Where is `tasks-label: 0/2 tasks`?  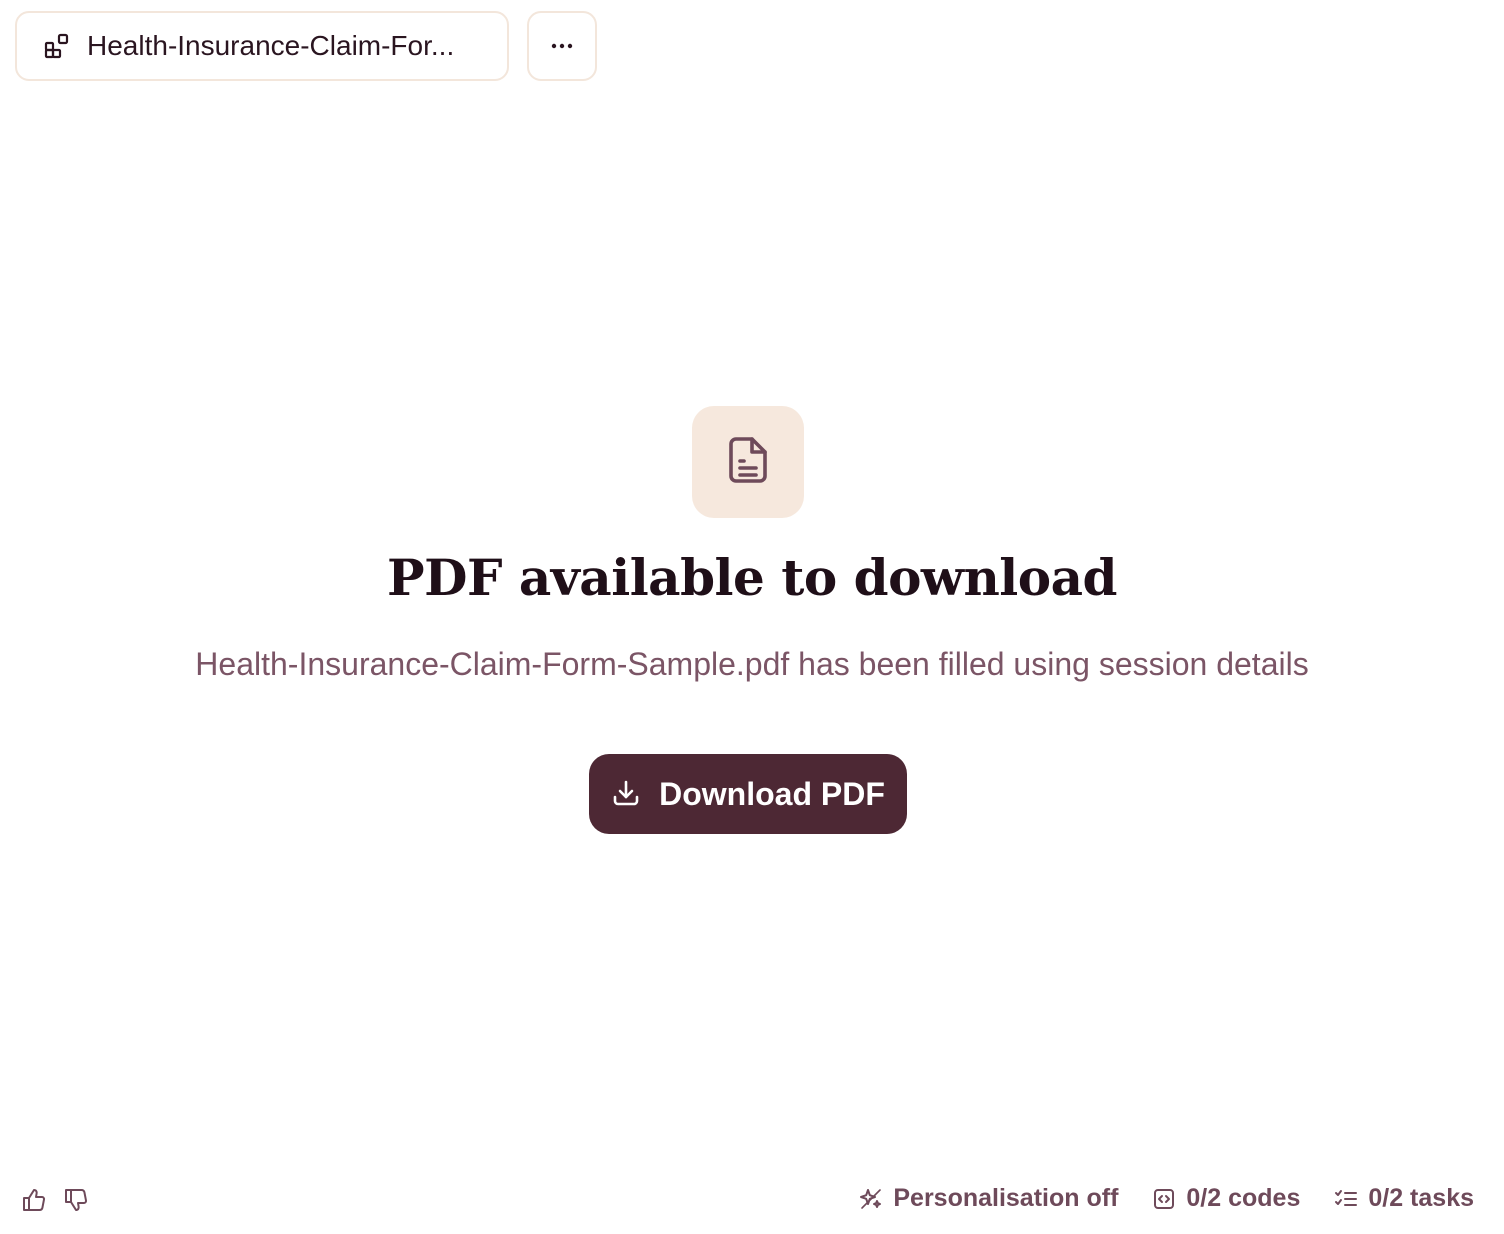
tasks-label: 0/2 tasks is located at coordinates (1421, 1198).